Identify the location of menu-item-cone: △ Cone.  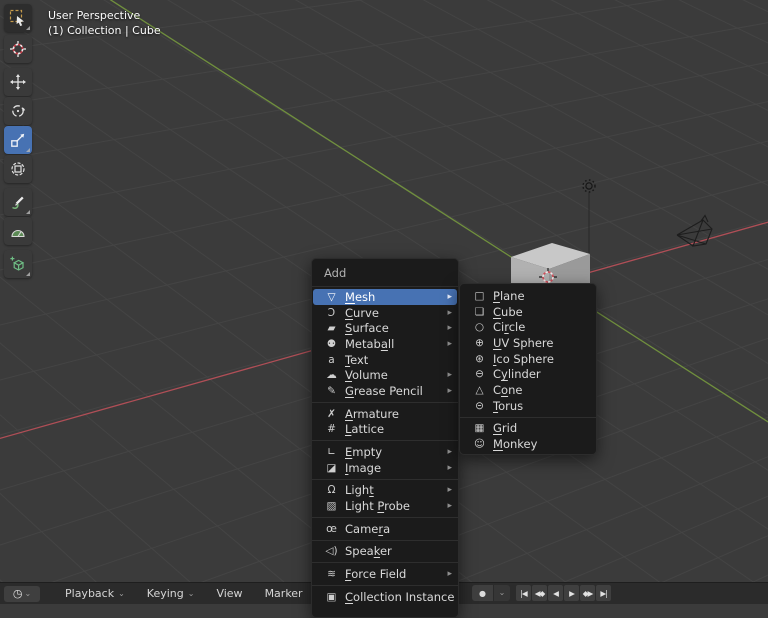
(528, 390).